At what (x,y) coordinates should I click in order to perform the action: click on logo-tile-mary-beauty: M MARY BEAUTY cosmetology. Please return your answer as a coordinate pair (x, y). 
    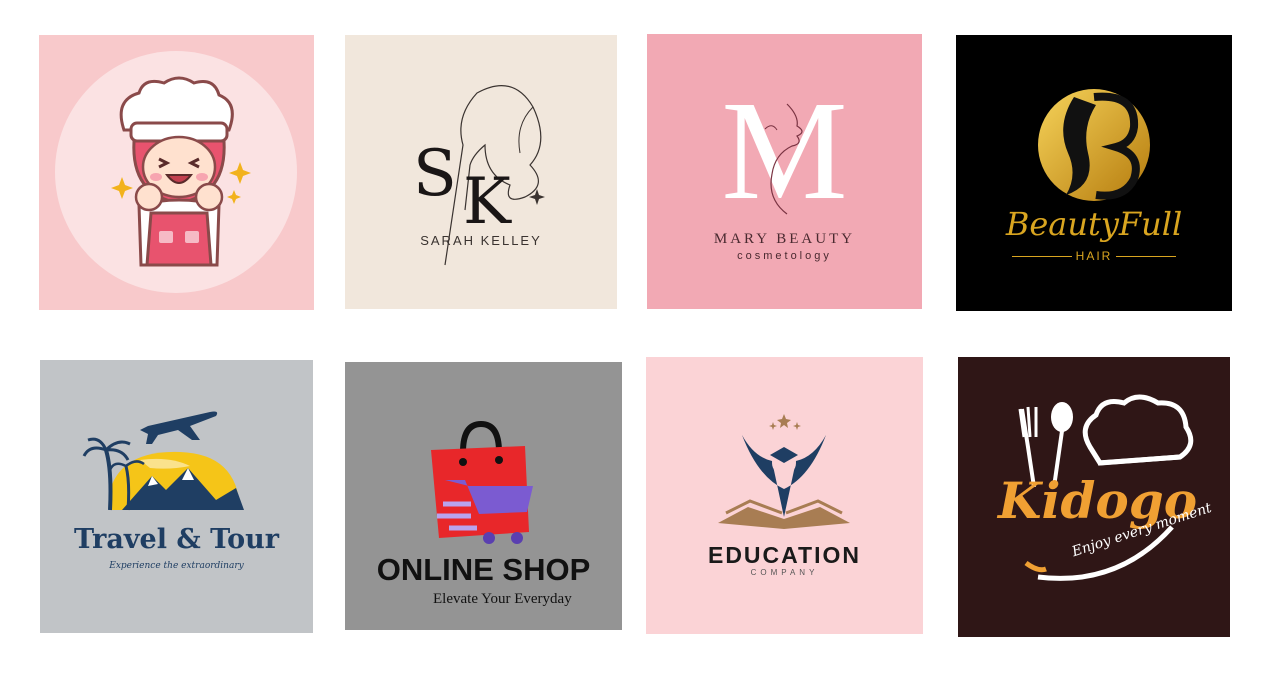
    Looking at the image, I should click on (784, 171).